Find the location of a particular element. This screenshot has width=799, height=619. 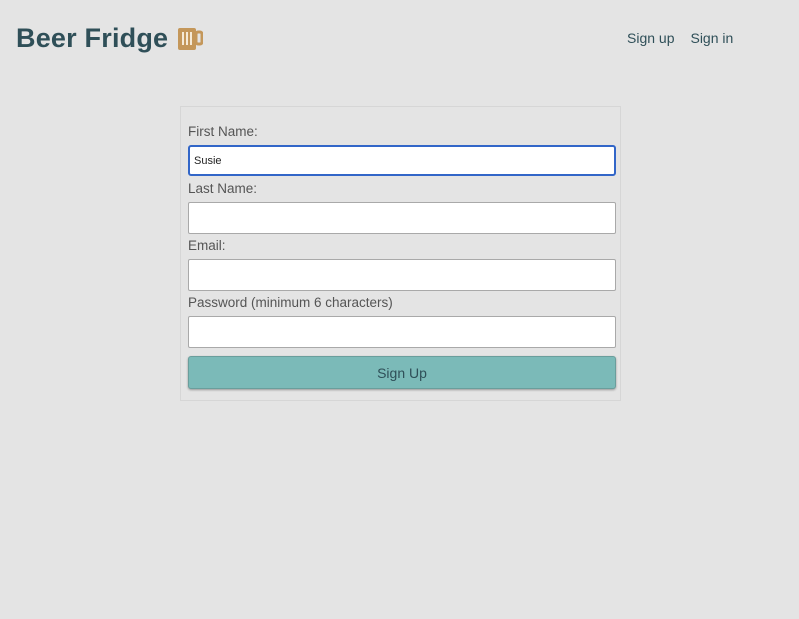

app-title: Beer Fridge is located at coordinates (92, 38).